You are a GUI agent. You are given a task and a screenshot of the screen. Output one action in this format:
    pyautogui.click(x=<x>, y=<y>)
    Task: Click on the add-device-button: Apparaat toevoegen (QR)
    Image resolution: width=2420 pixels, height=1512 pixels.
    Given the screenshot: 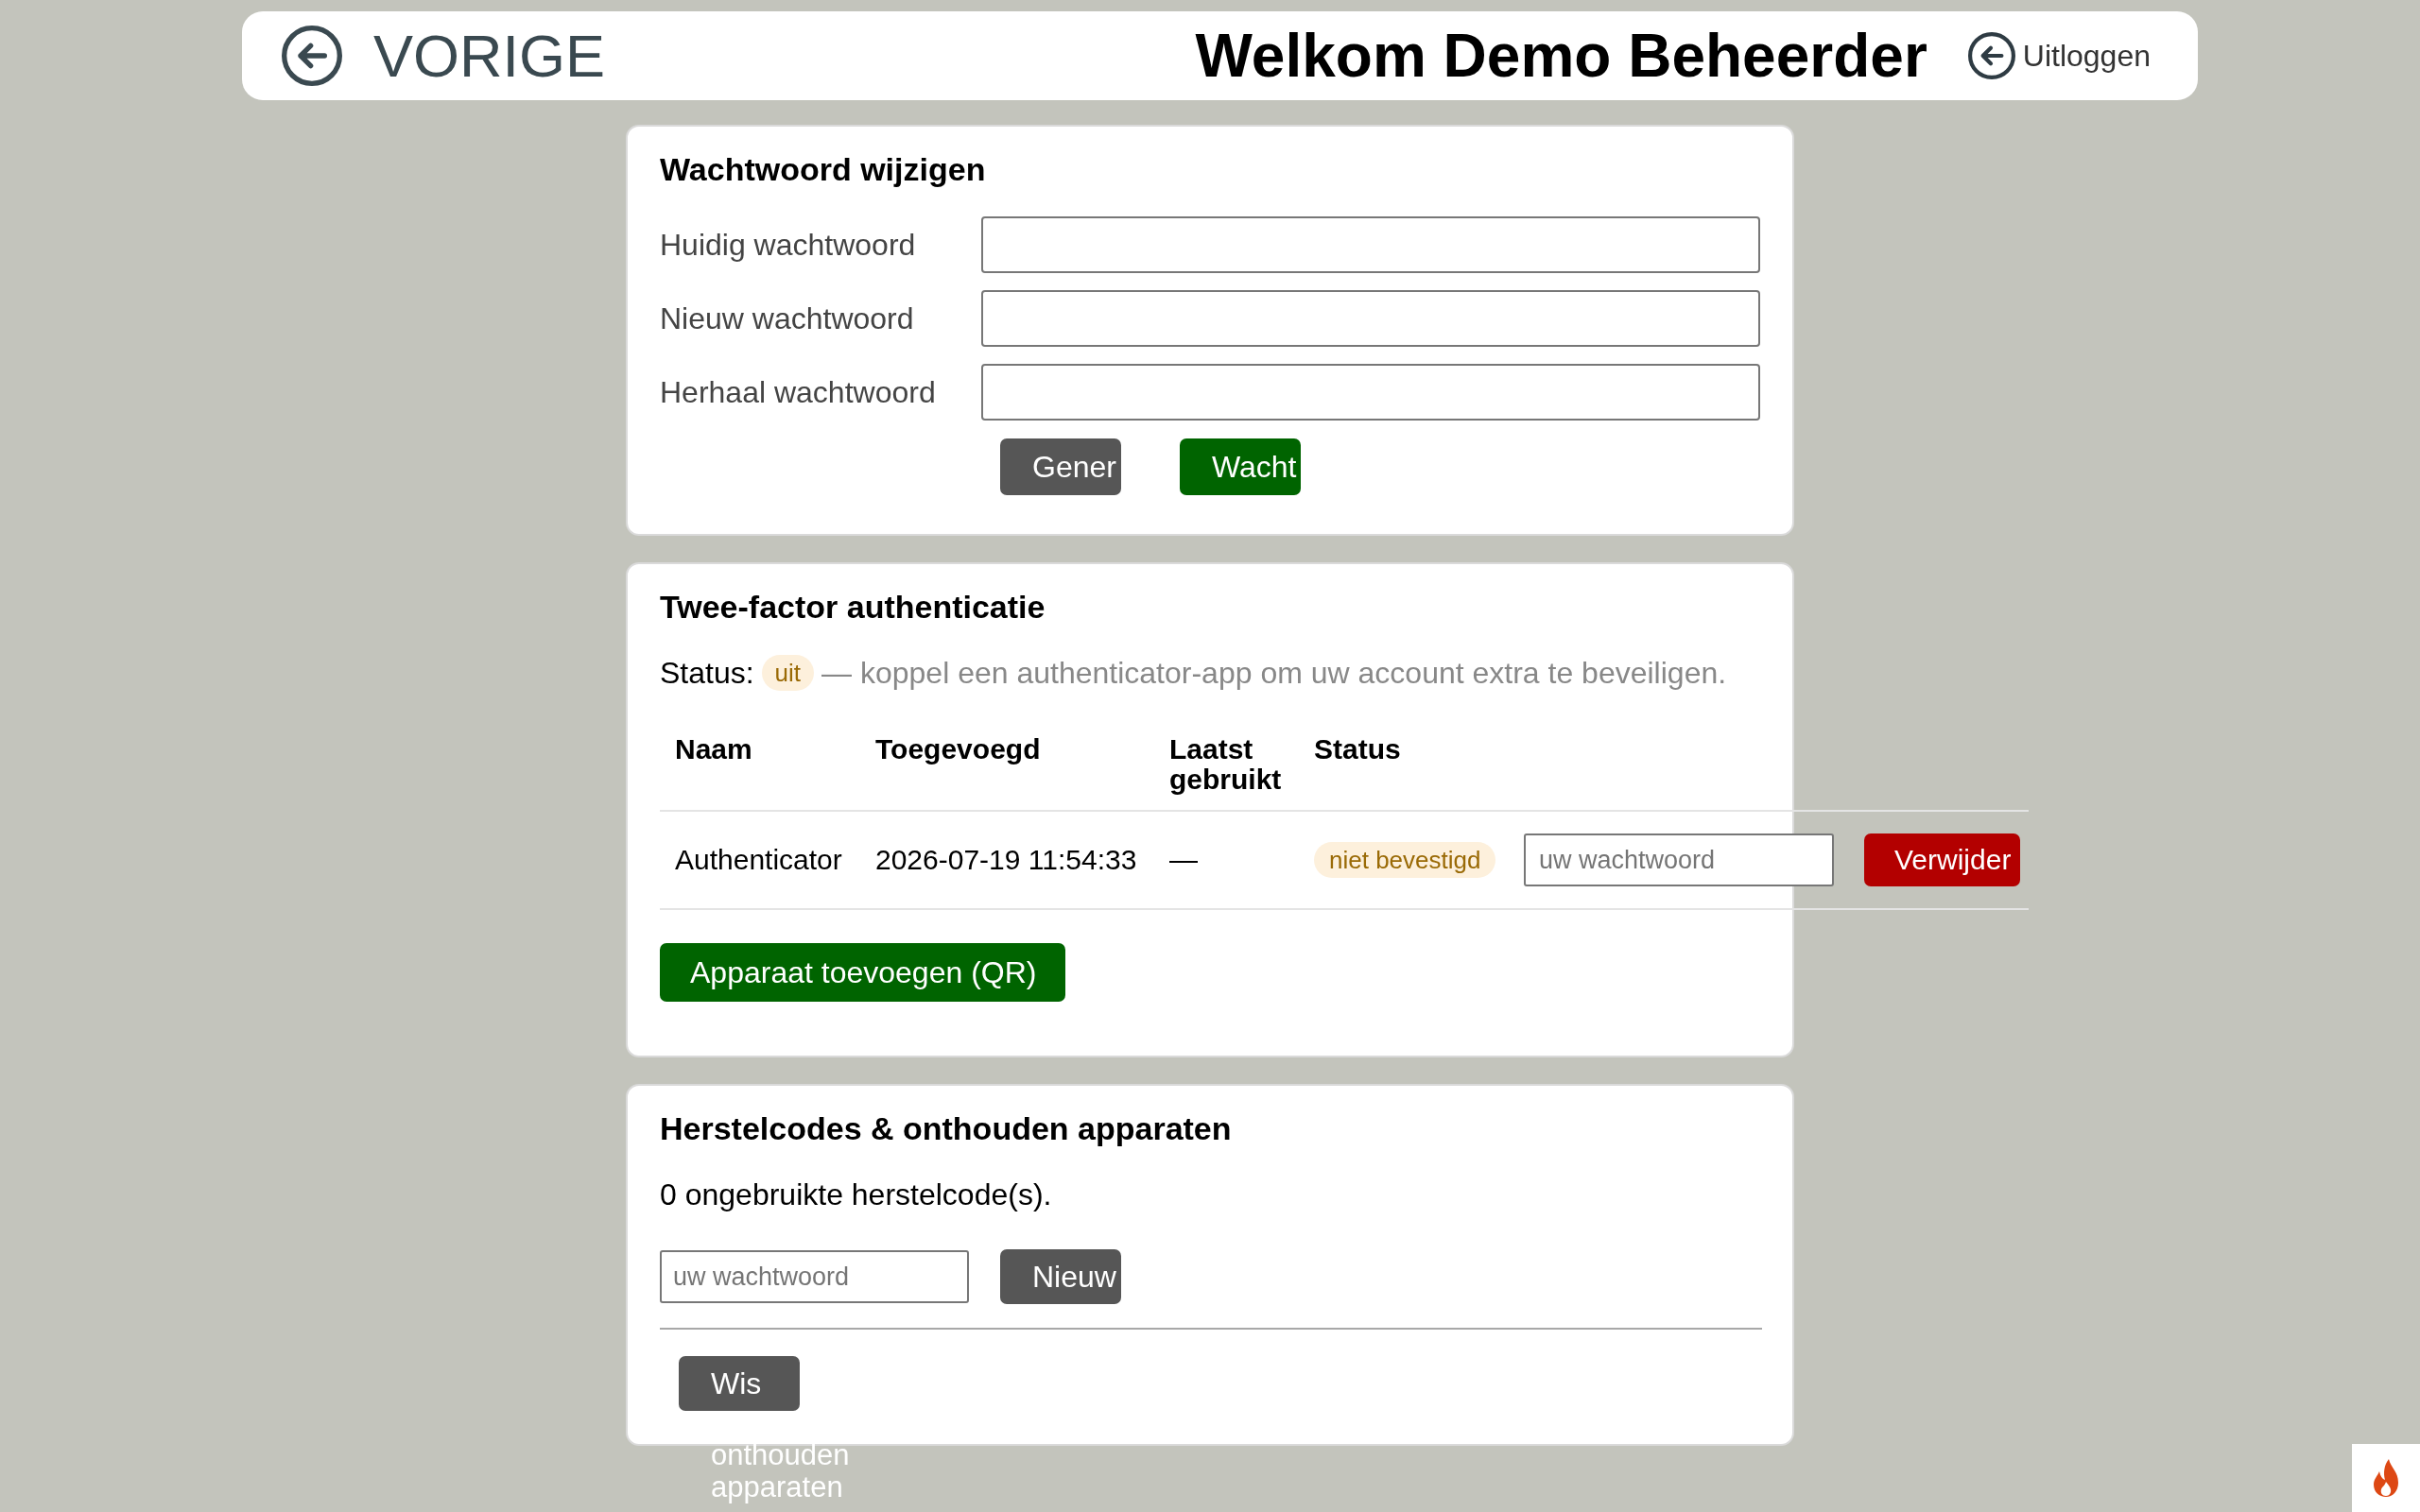 What is the action you would take?
    pyautogui.click(x=863, y=972)
    